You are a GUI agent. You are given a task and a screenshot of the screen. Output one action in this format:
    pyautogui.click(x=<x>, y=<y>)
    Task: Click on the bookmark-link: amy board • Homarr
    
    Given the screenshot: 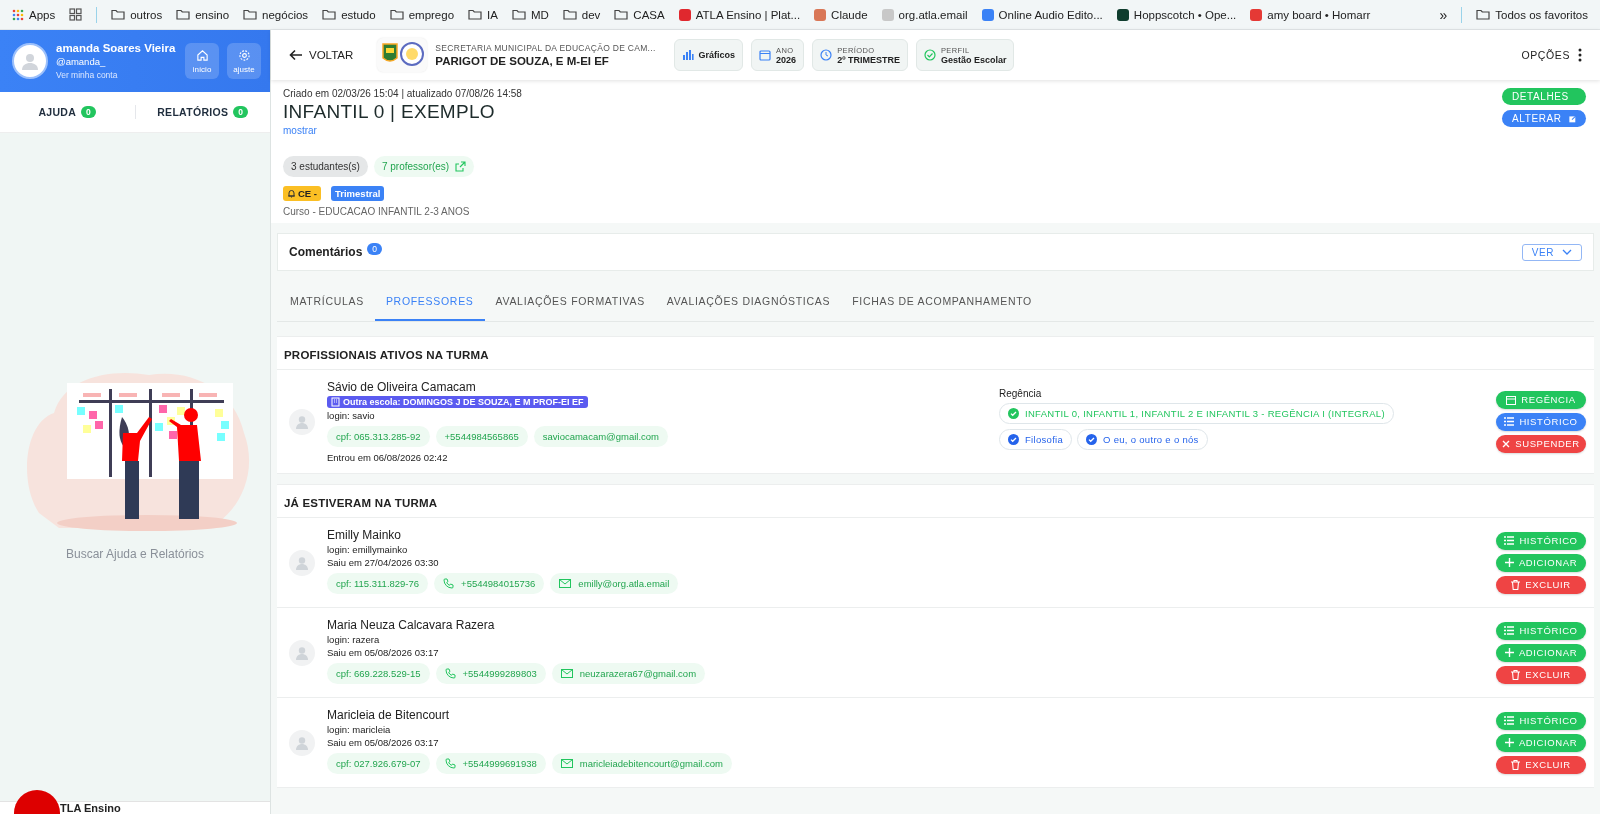 What is the action you would take?
    pyautogui.click(x=1310, y=14)
    